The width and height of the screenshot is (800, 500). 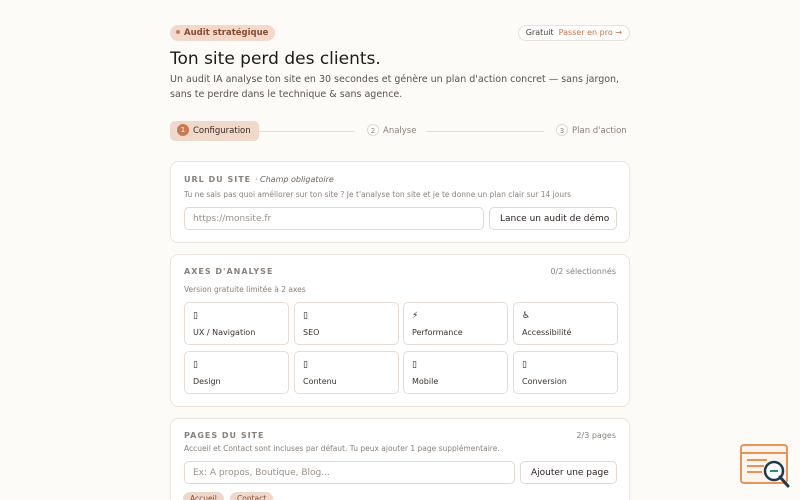 I want to click on stepper: 1 Configuration 2 Analyse 3 Plan d'action, so click(x=400, y=131).